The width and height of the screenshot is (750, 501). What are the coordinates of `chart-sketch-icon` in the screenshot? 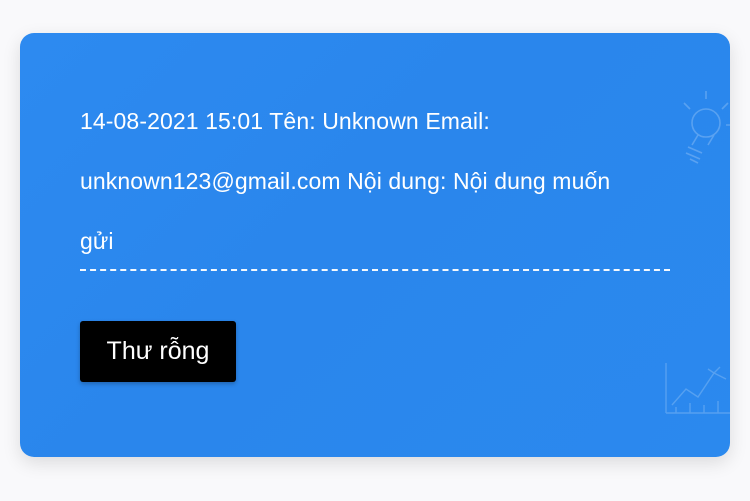 It's located at (697, 388).